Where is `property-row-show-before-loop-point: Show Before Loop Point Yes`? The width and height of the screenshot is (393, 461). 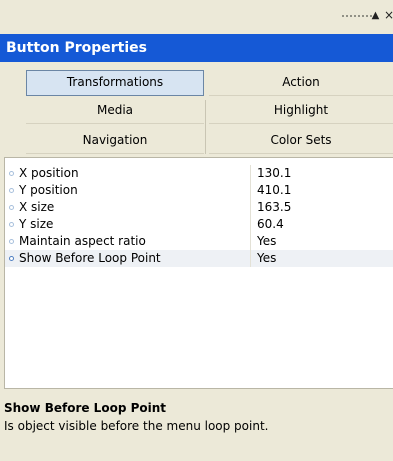
property-row-show-before-loop-point: Show Before Loop Point Yes is located at coordinates (199, 258).